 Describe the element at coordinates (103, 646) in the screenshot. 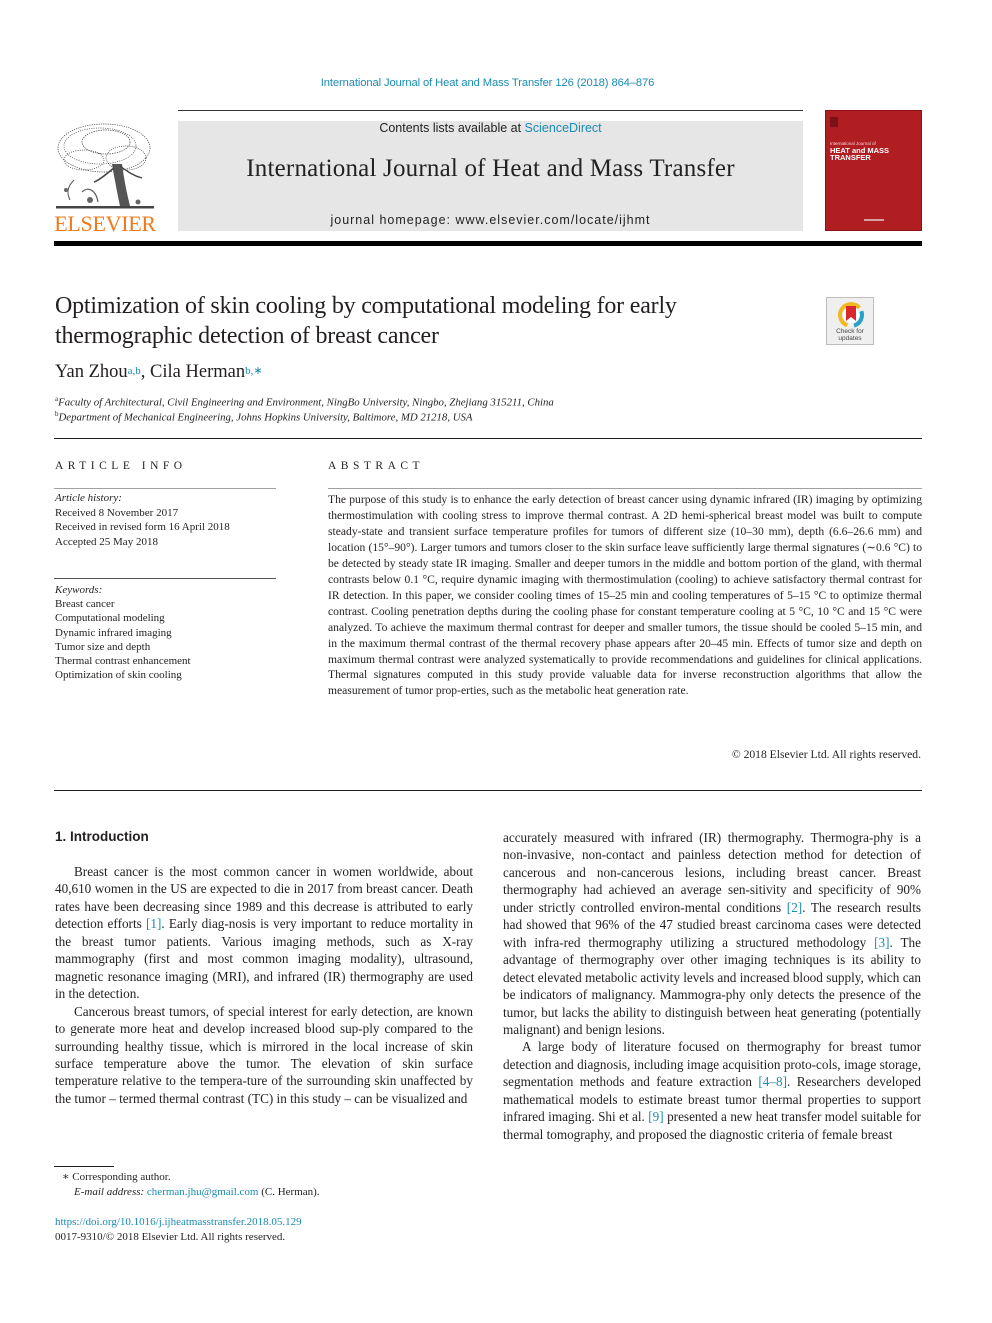

I see `keyword-item: Tumor size and depth` at that location.